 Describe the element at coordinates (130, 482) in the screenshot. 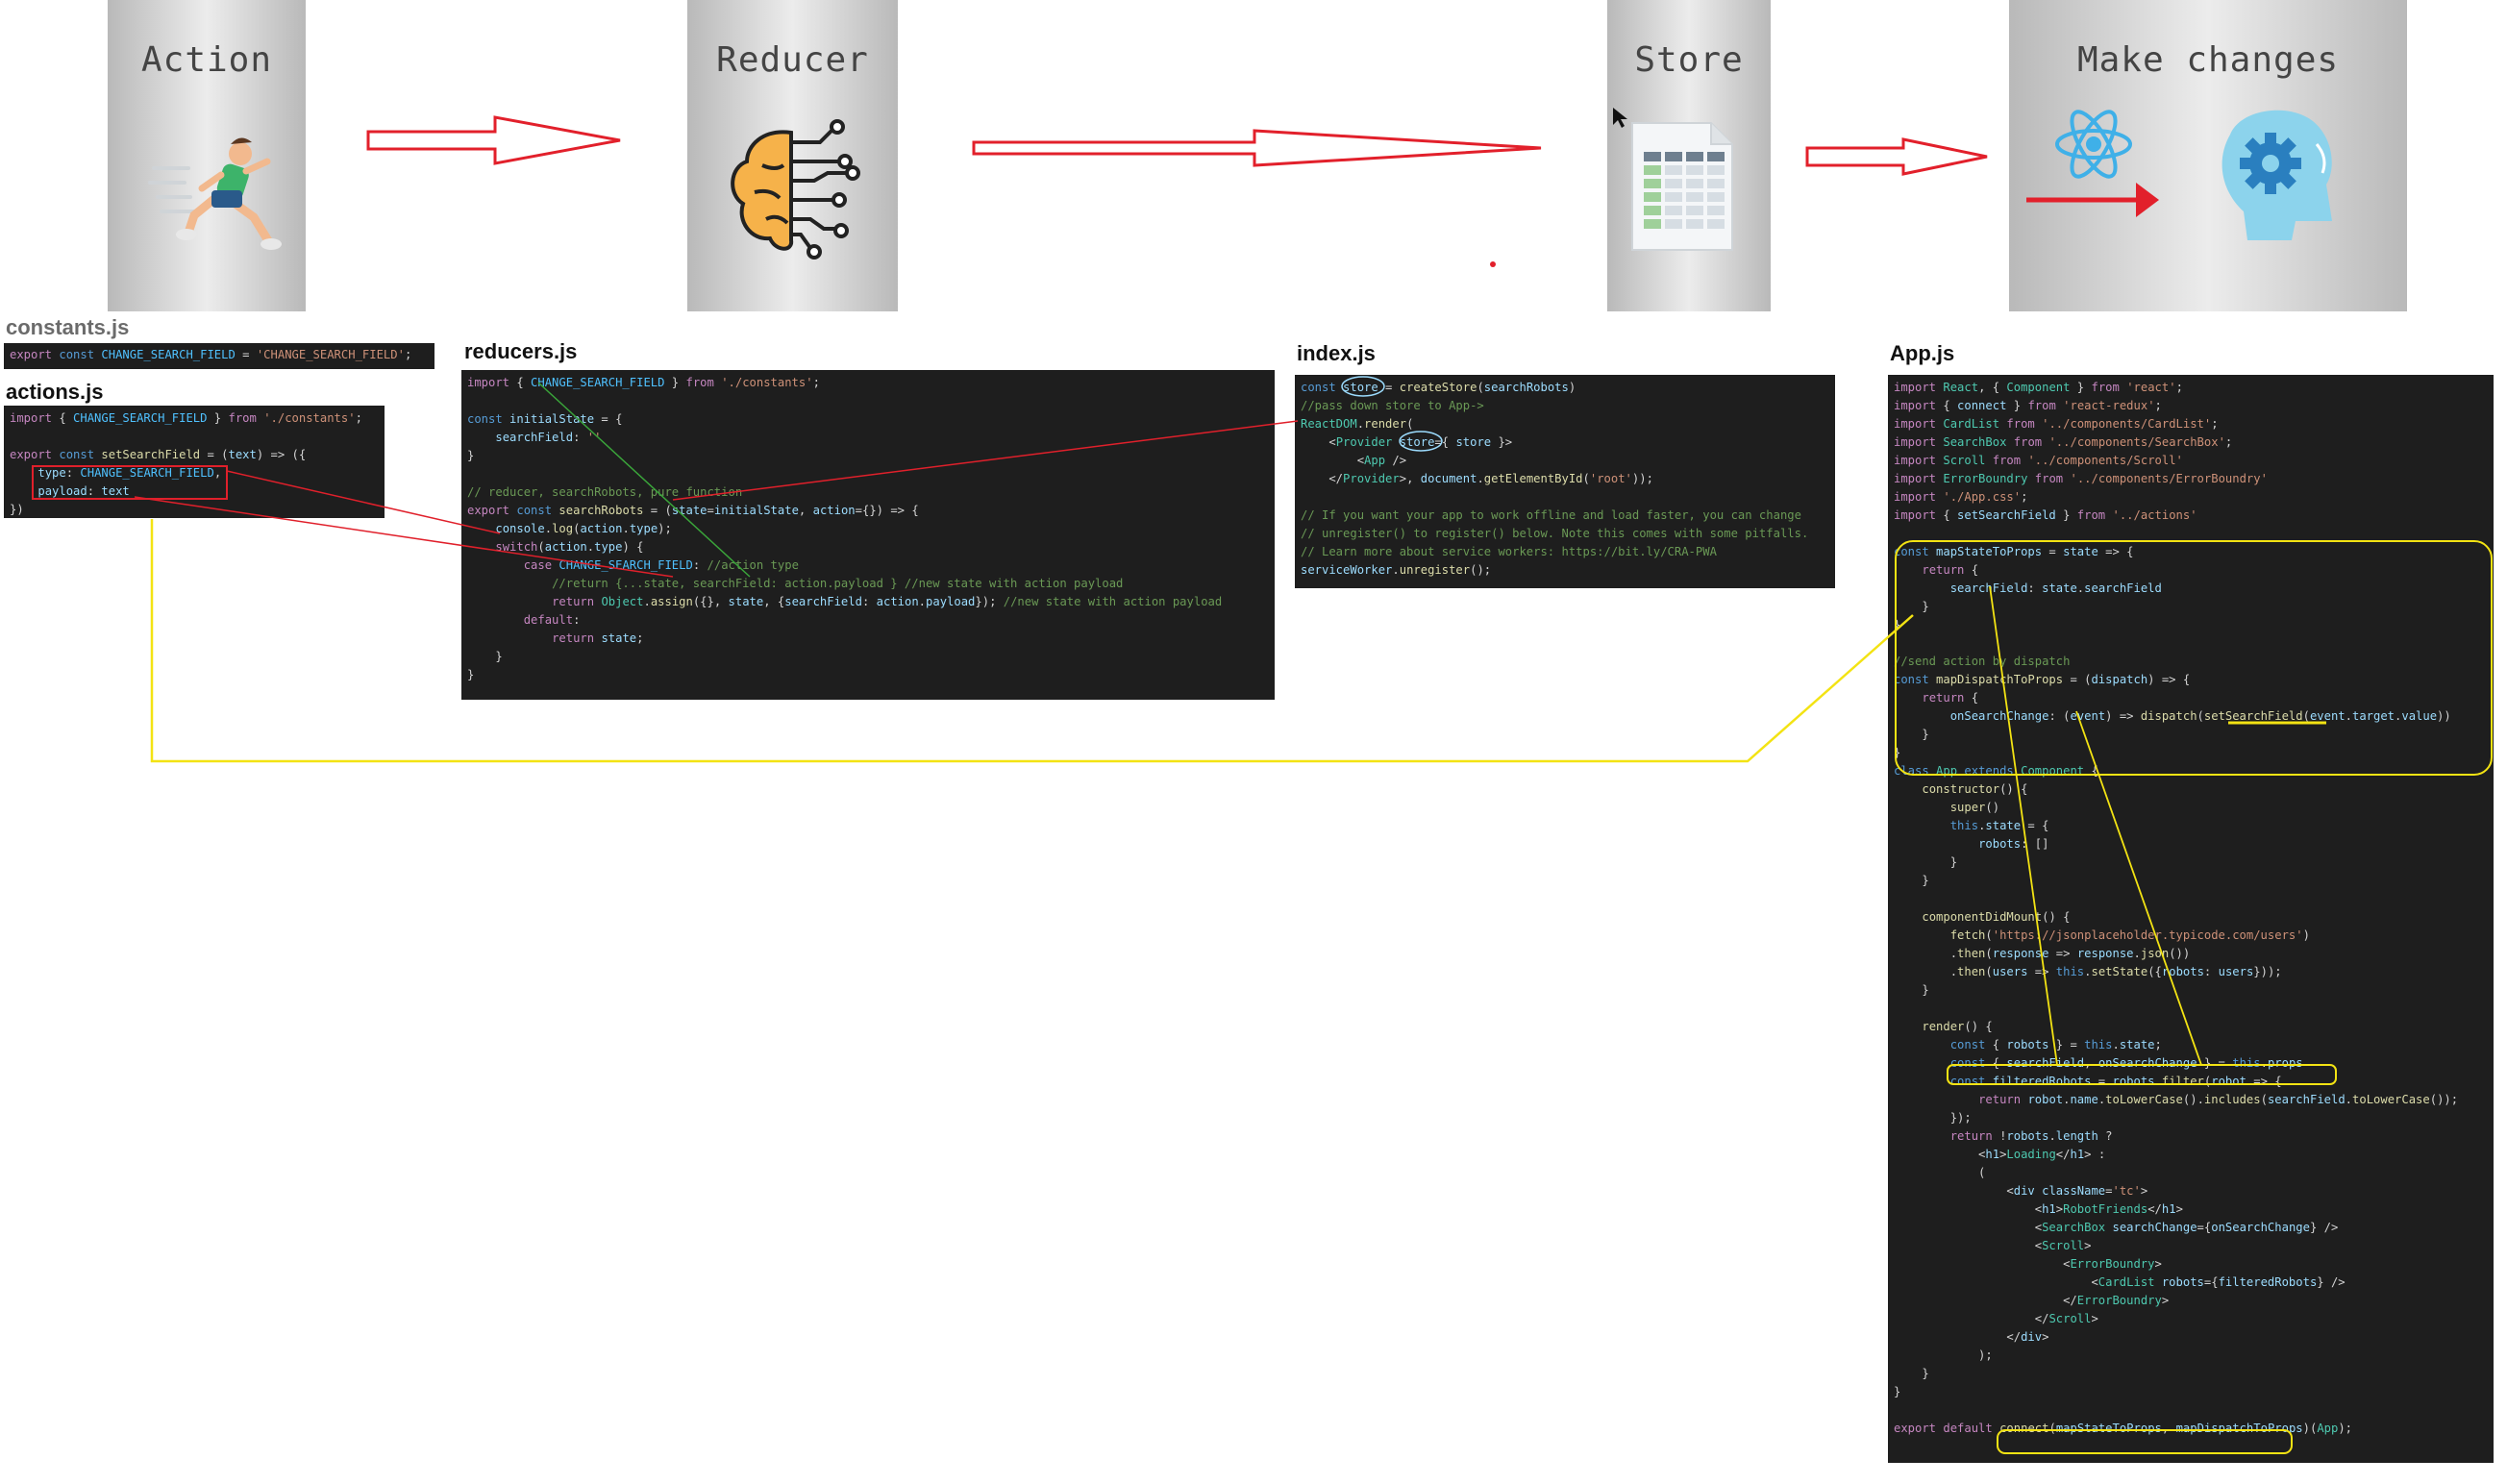

I see `highlight-action-type-payload` at that location.